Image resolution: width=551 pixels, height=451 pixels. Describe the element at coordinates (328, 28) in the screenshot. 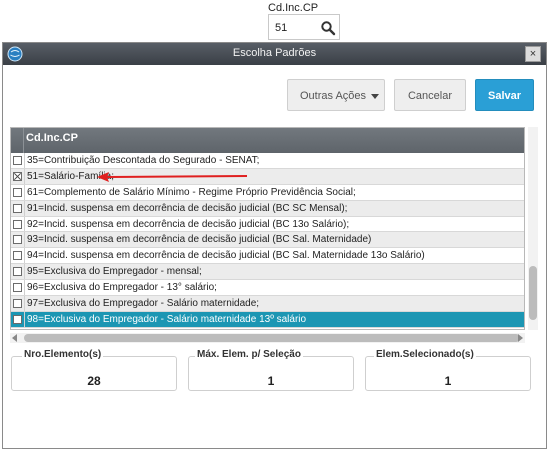

I see `search-icon` at that location.